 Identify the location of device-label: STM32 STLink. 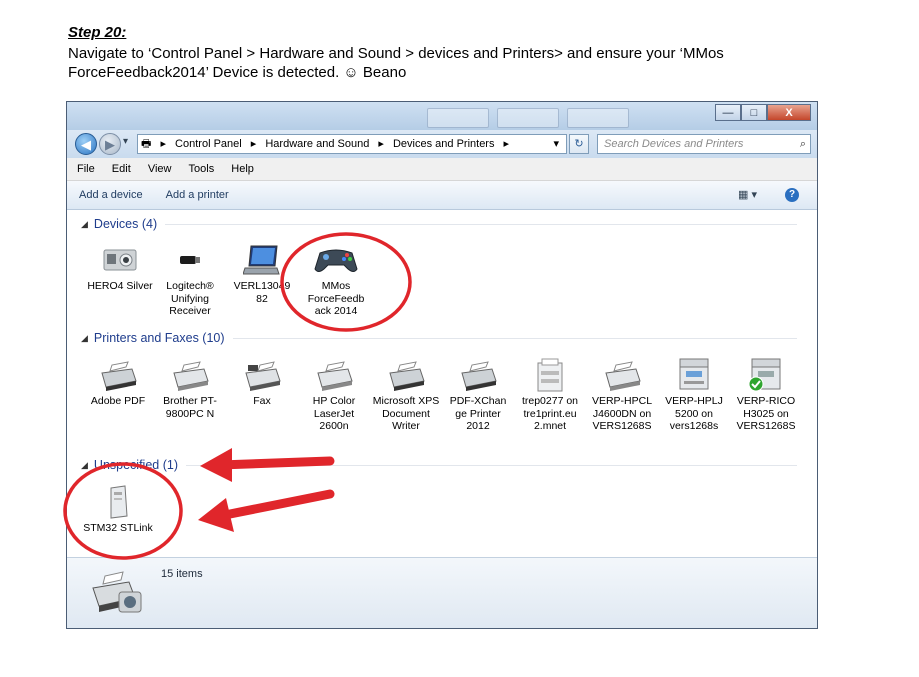
(118, 528).